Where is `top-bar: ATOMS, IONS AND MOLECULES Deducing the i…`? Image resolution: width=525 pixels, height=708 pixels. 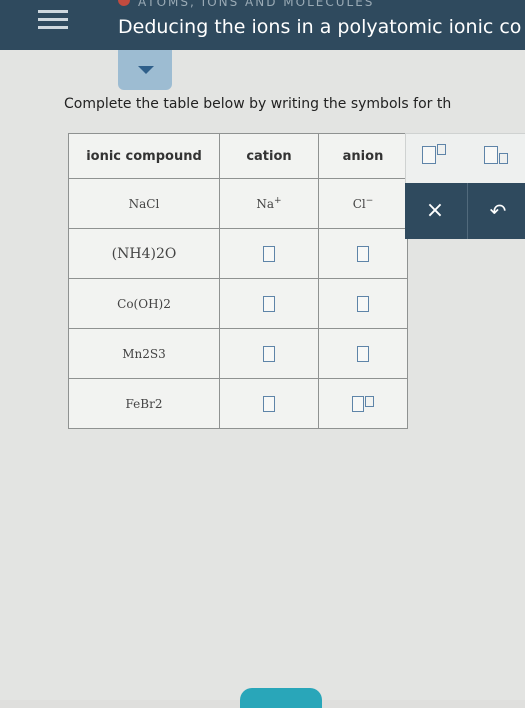
top-bar: ATOMS, IONS AND MOLECULES Deducing the i… is located at coordinates (262, 25).